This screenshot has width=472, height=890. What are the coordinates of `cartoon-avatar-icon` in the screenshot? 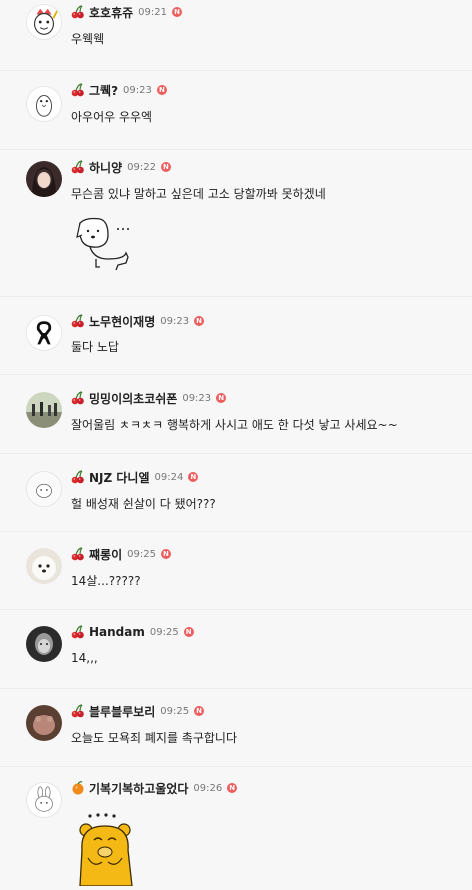 It's located at (44, 22).